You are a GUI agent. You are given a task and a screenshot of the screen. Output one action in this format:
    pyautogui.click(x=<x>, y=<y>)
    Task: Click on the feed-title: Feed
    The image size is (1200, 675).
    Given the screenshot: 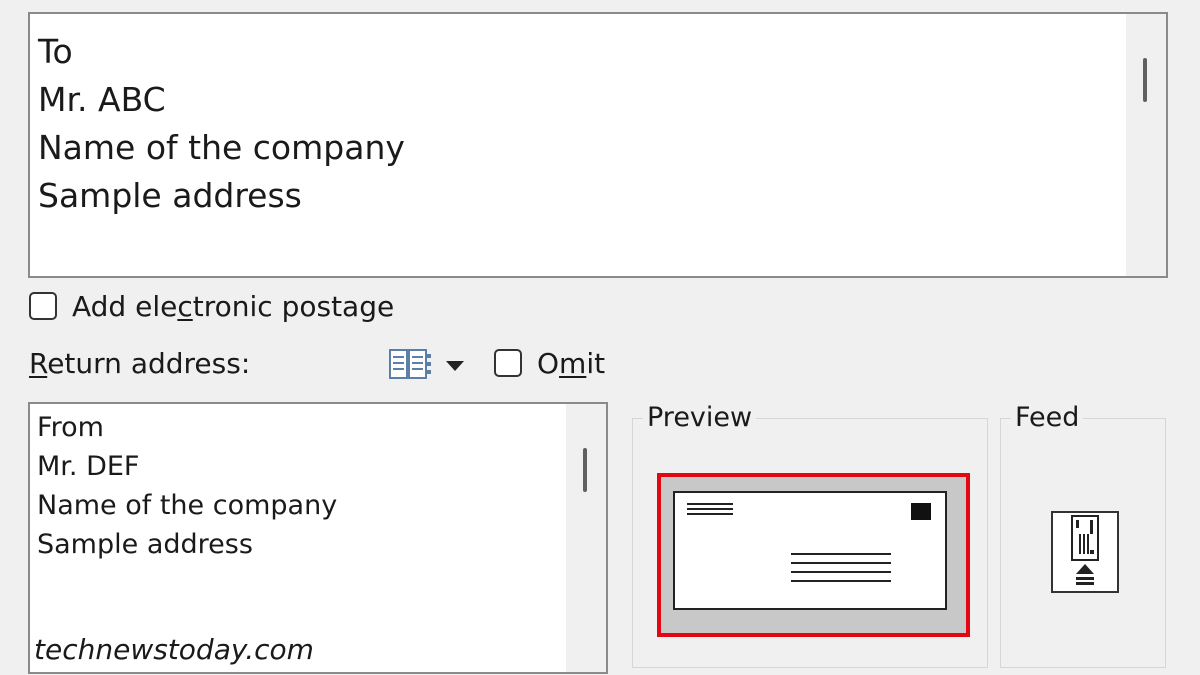 What is the action you would take?
    pyautogui.click(x=1047, y=418)
    